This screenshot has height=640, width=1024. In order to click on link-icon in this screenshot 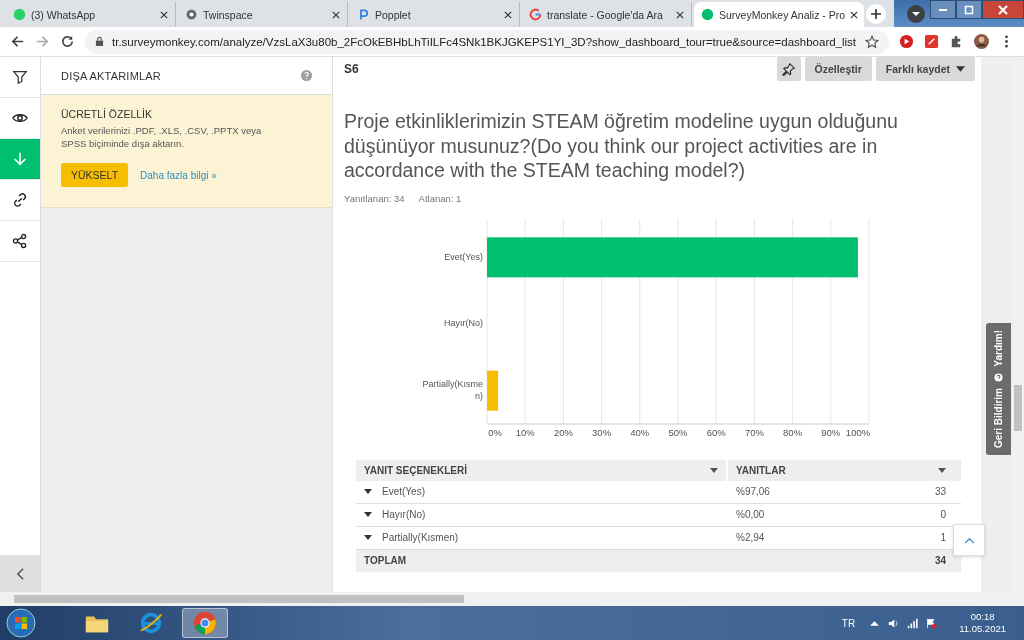, I will do `click(20, 200)`.